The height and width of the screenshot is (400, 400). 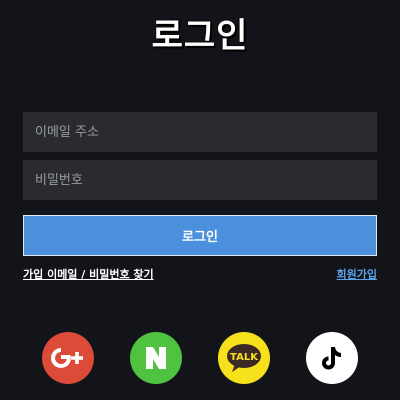 I want to click on password-field, so click(x=200, y=180).